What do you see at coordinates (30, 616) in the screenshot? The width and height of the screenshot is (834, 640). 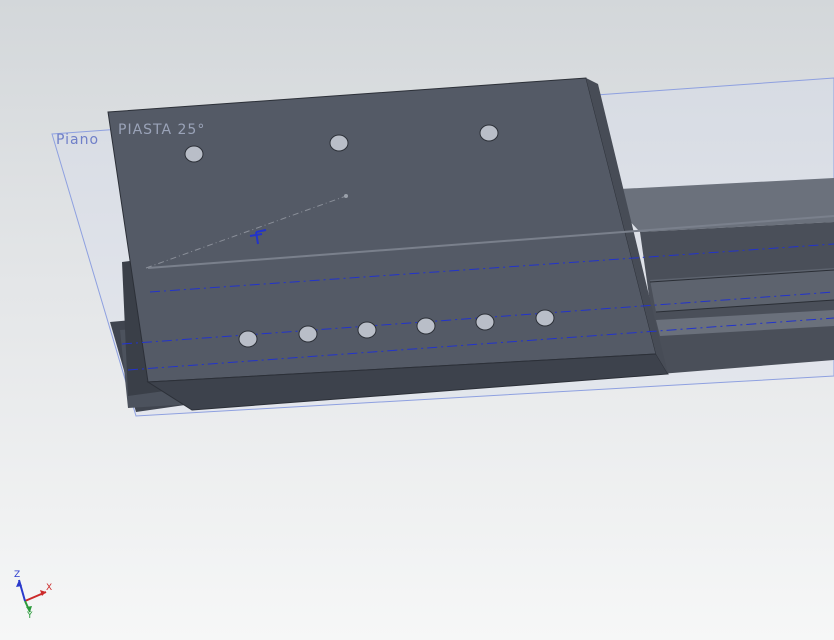 I see `triad-y-label: Y` at bounding box center [30, 616].